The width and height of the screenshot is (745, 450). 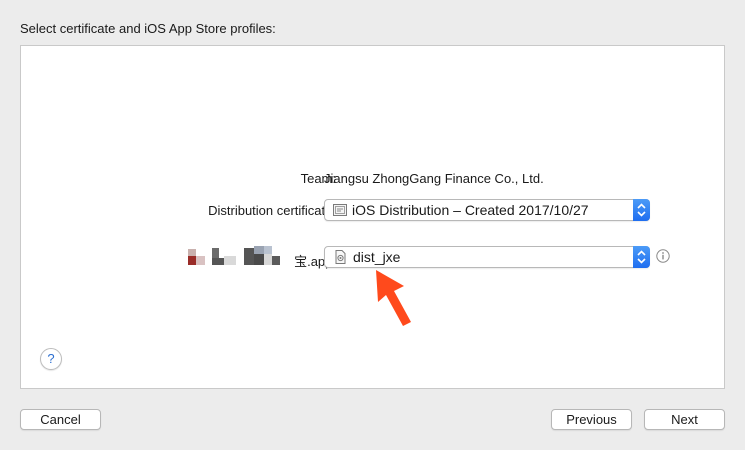 I want to click on certificate-popup: iOS Distribution – Created 2017/10/27, so click(x=487, y=210).